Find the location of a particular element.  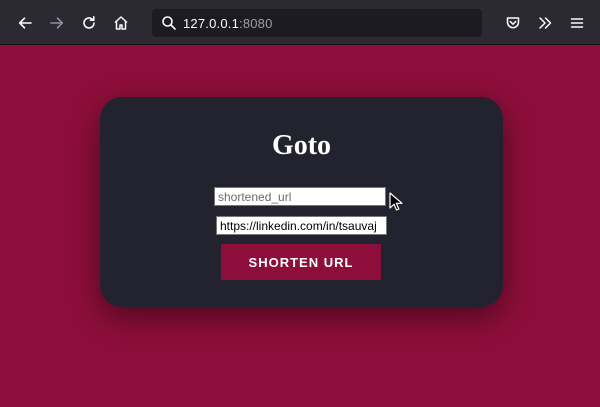

browser-toolbar: 127.0.0.1:8080 is located at coordinates (300, 22).